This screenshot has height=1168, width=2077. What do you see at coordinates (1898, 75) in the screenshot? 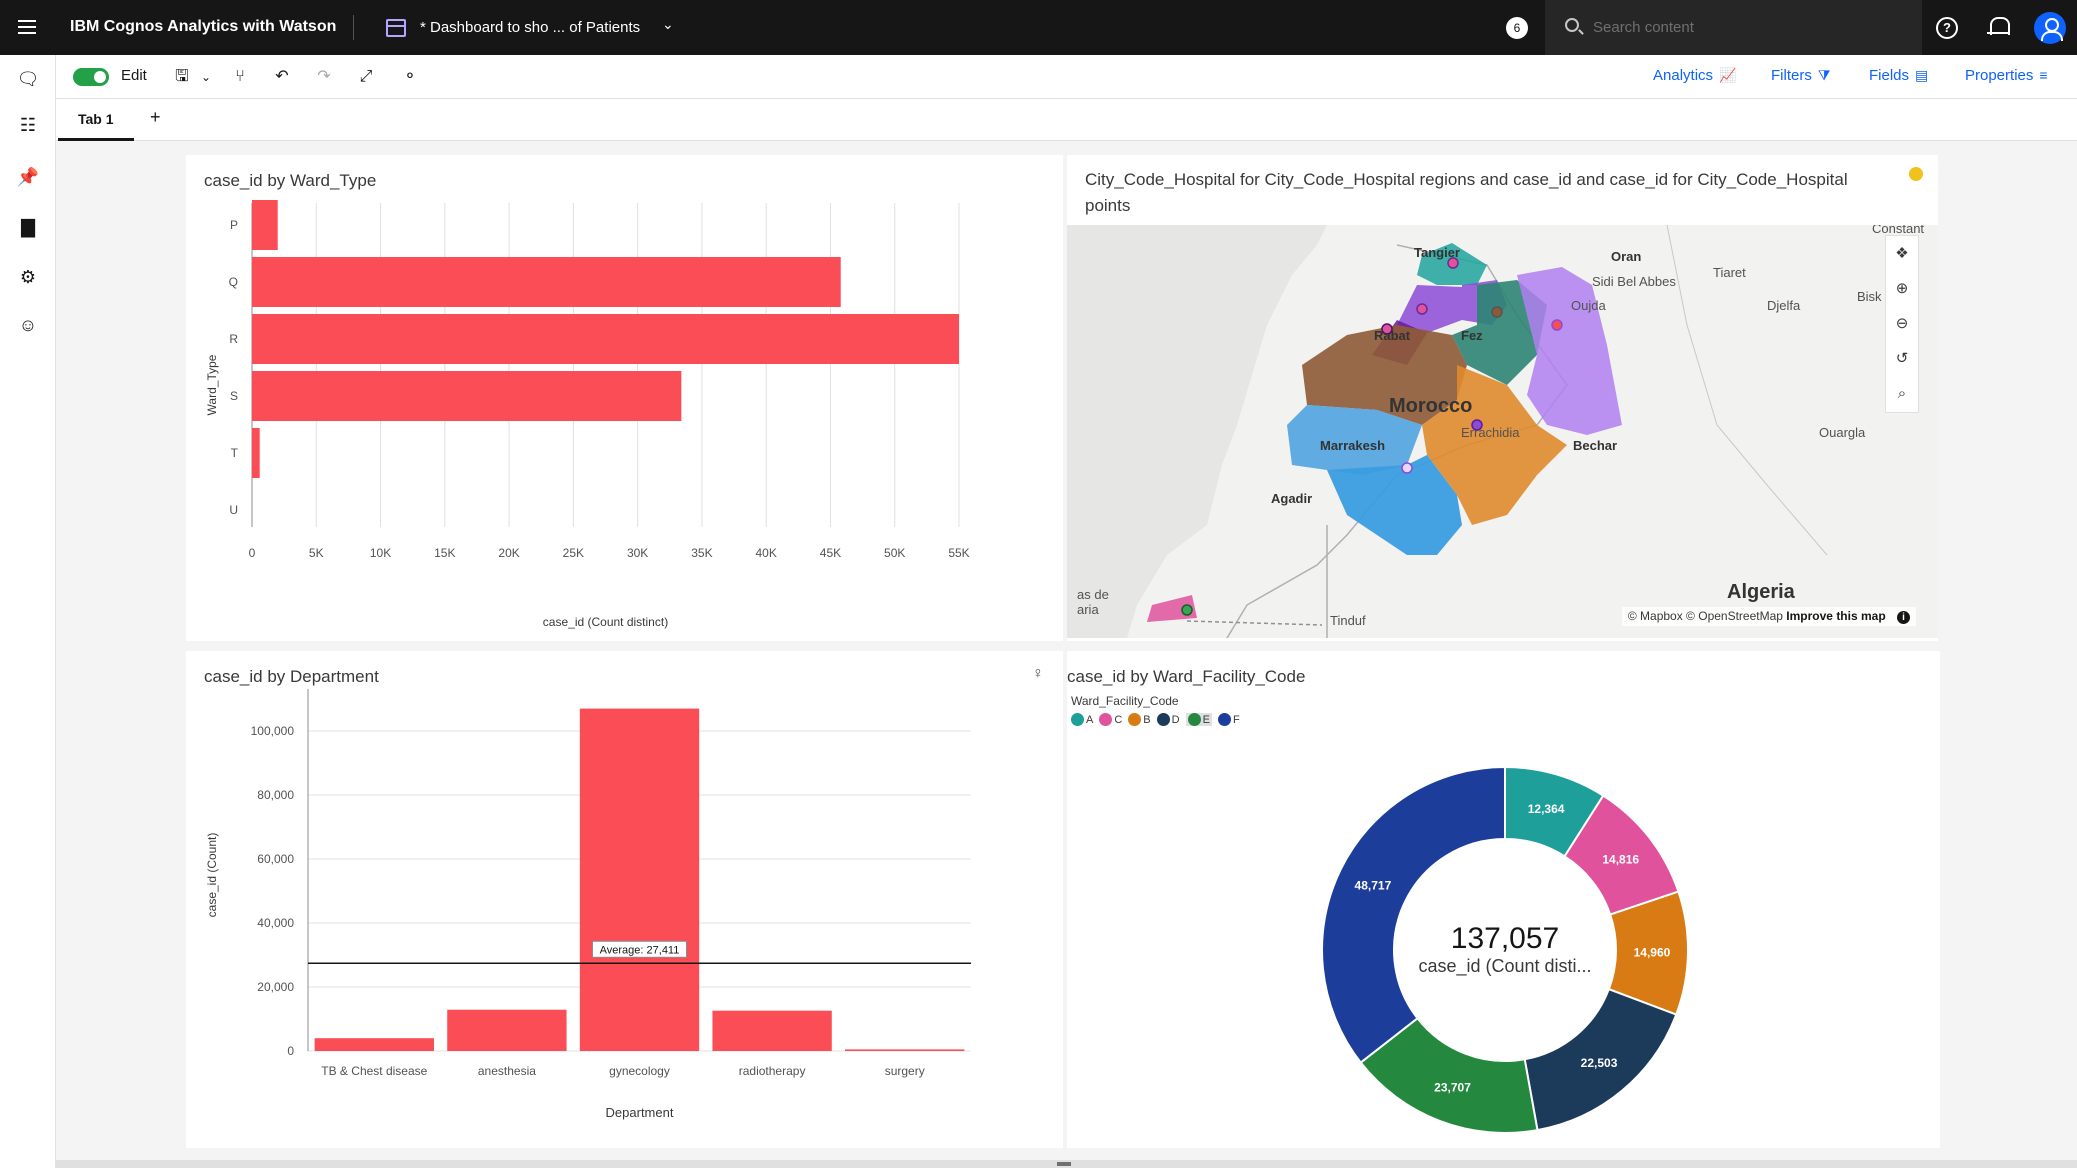
I see `fields-button: Fields ▤` at bounding box center [1898, 75].